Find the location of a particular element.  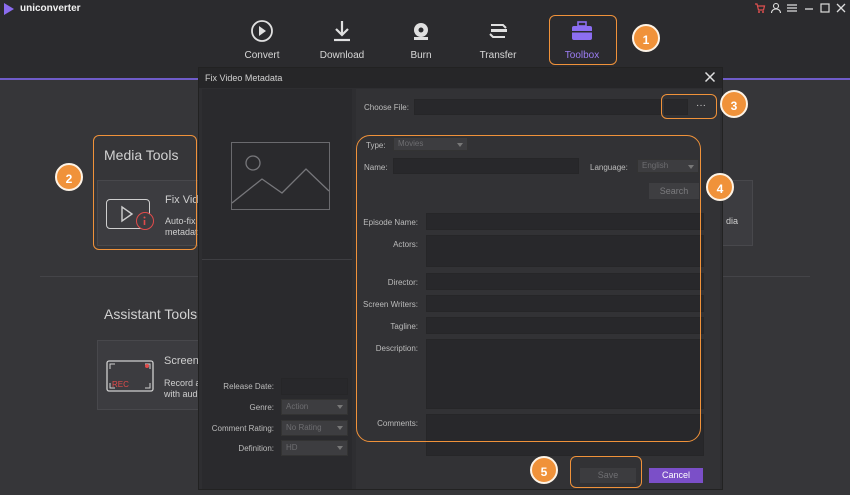

assistant-tools-heading: Assistant Tools is located at coordinates (151, 314).